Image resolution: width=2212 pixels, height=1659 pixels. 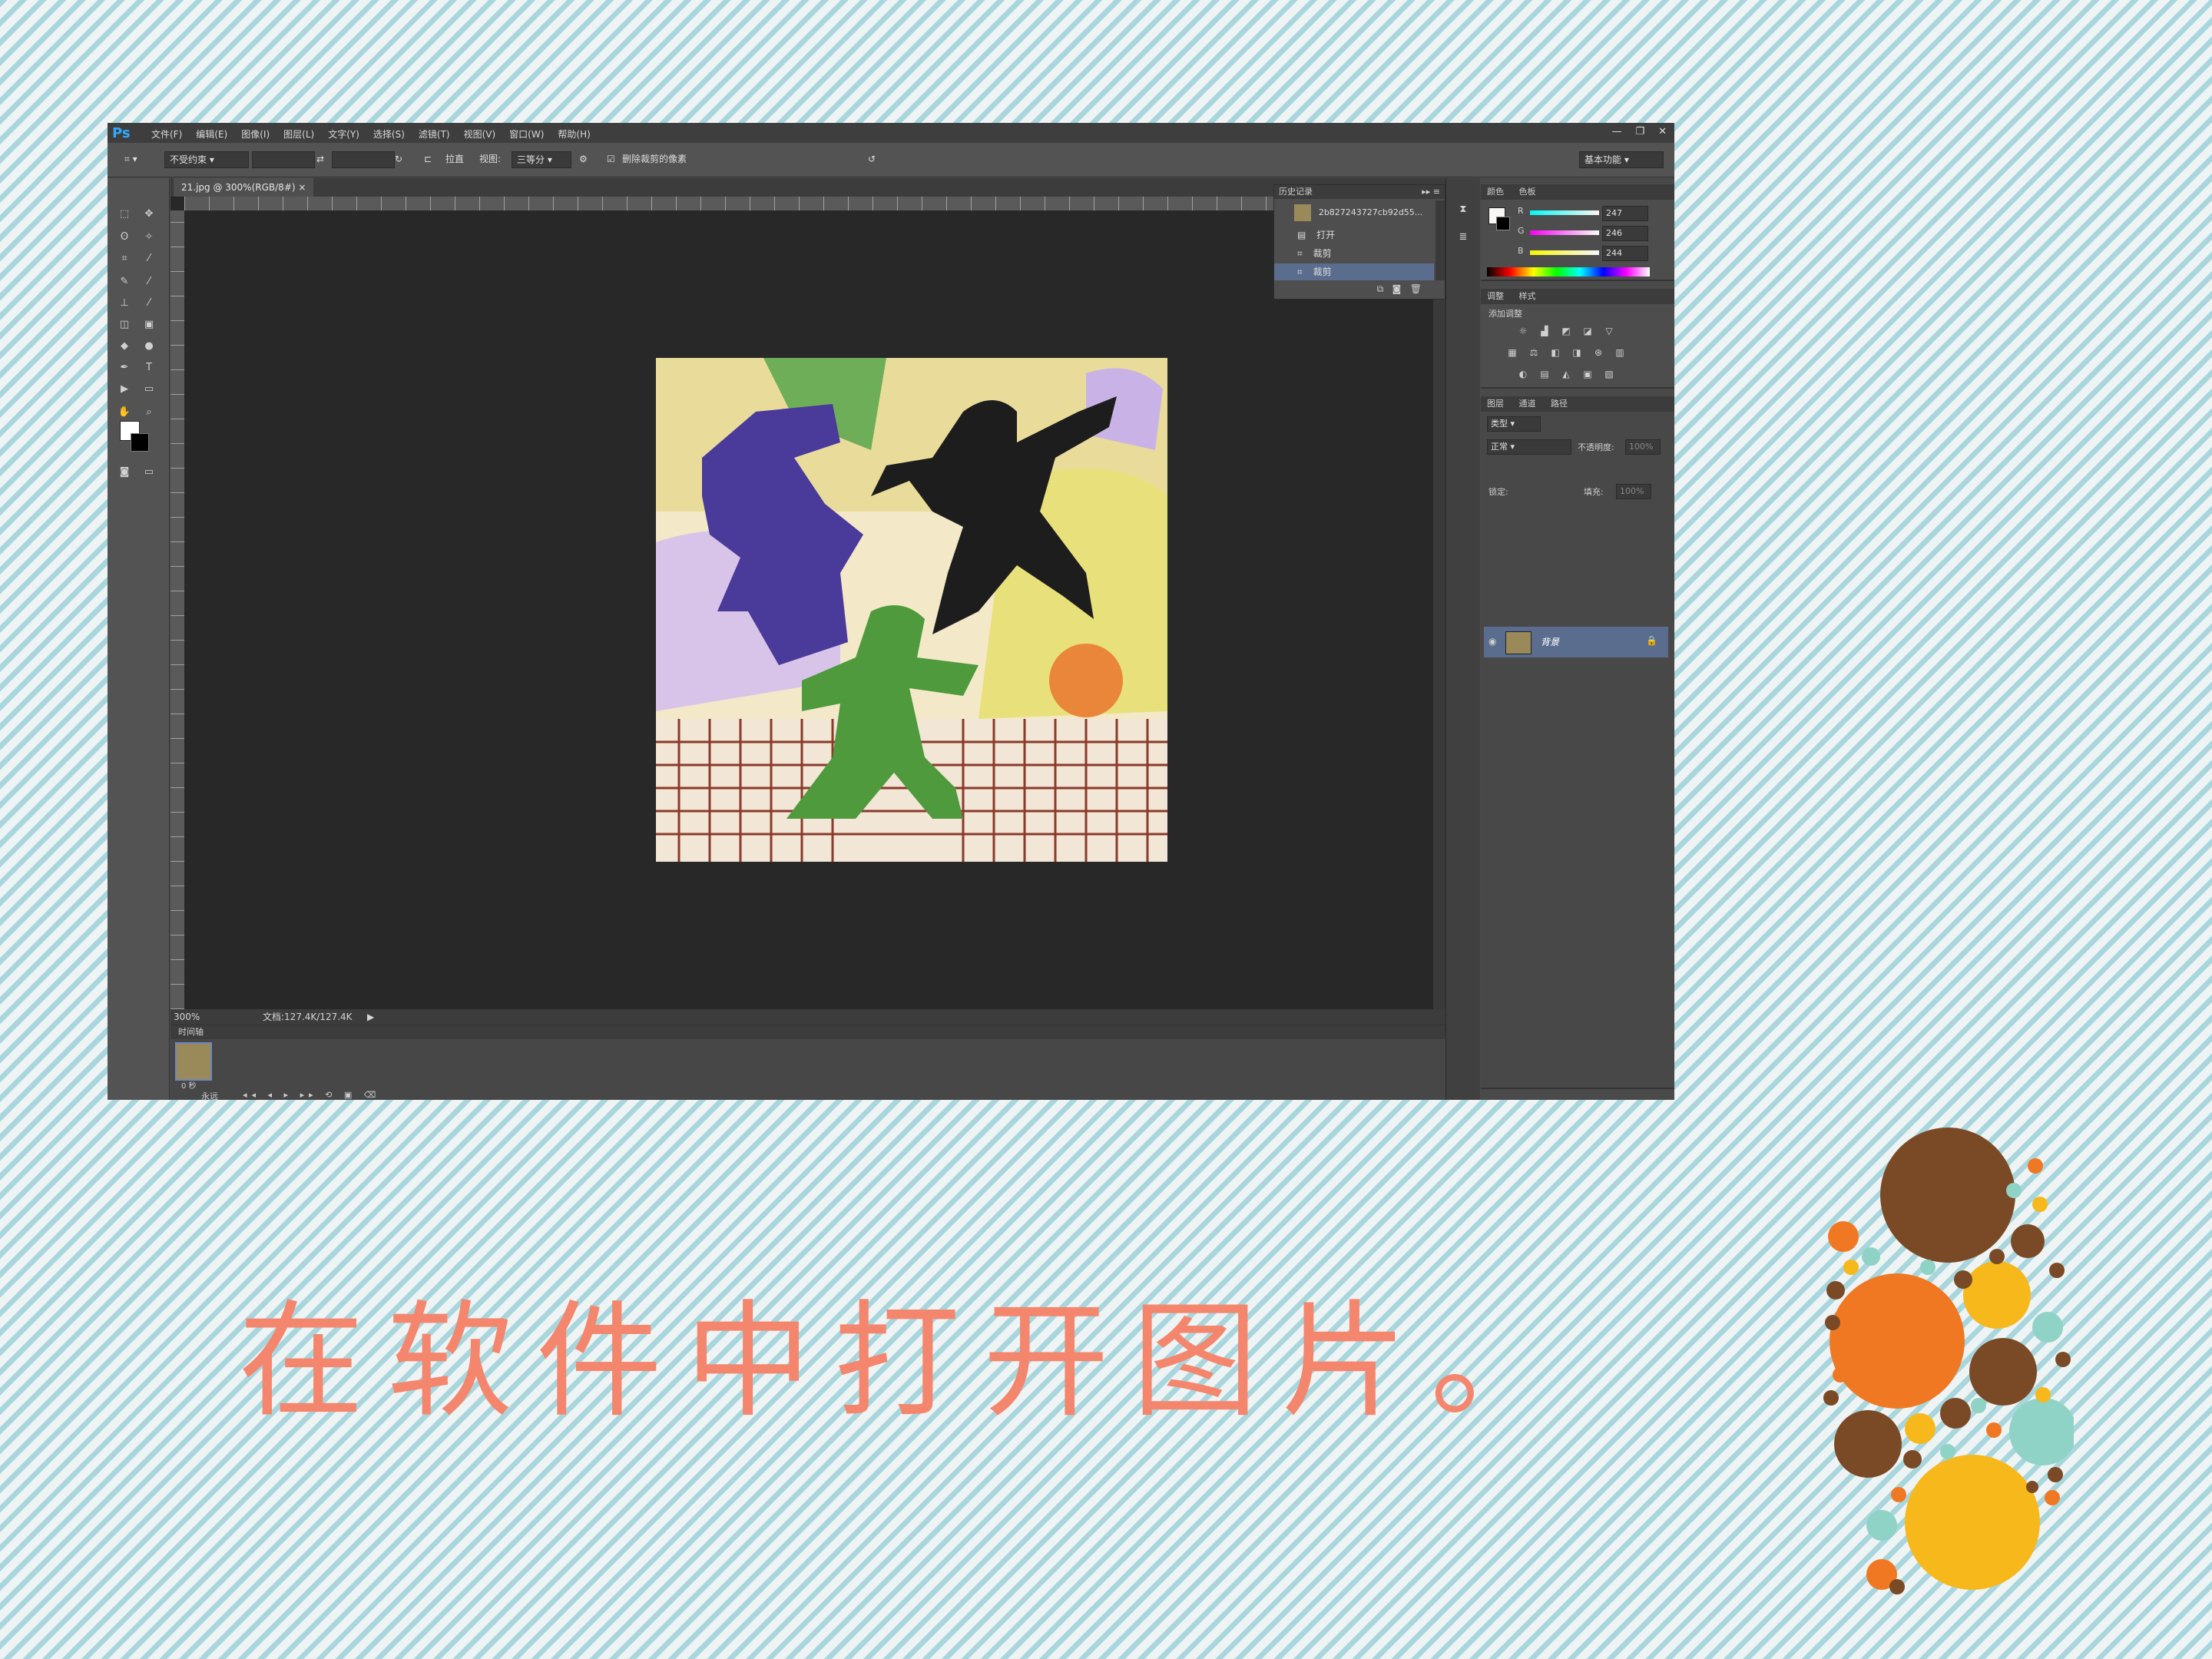 What do you see at coordinates (124, 324) in the screenshot?
I see `eraser-tool-icon: ◫` at bounding box center [124, 324].